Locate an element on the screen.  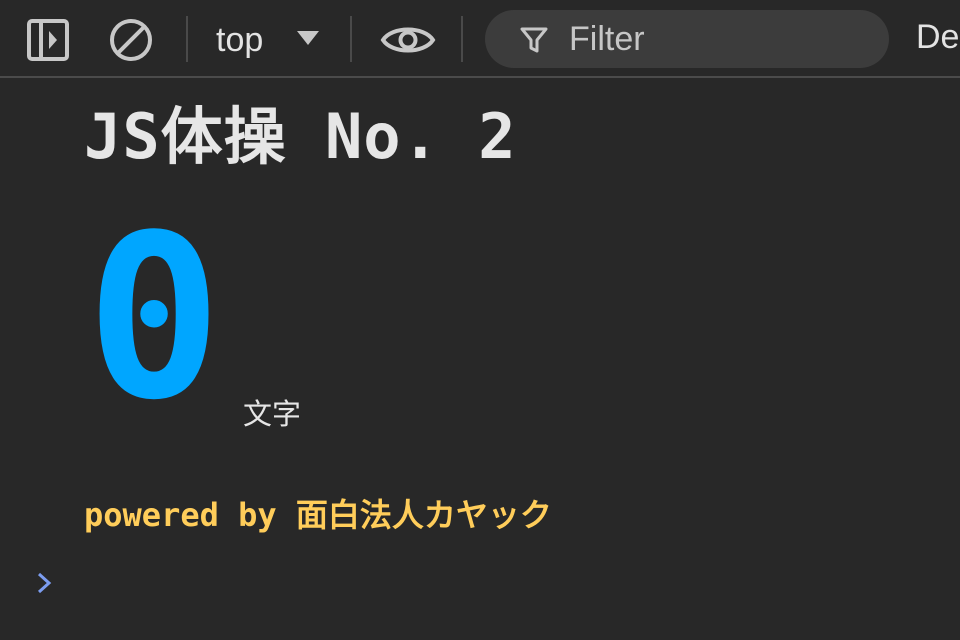
character-count: 0 is located at coordinates (154, 318).